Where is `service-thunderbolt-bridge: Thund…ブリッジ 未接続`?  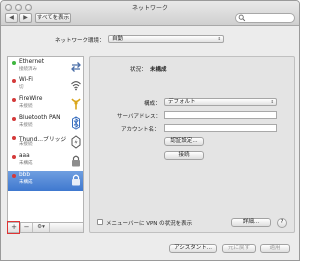 service-thunderbolt-bridge: Thund…ブリッジ 未接続 is located at coordinates (45, 143).